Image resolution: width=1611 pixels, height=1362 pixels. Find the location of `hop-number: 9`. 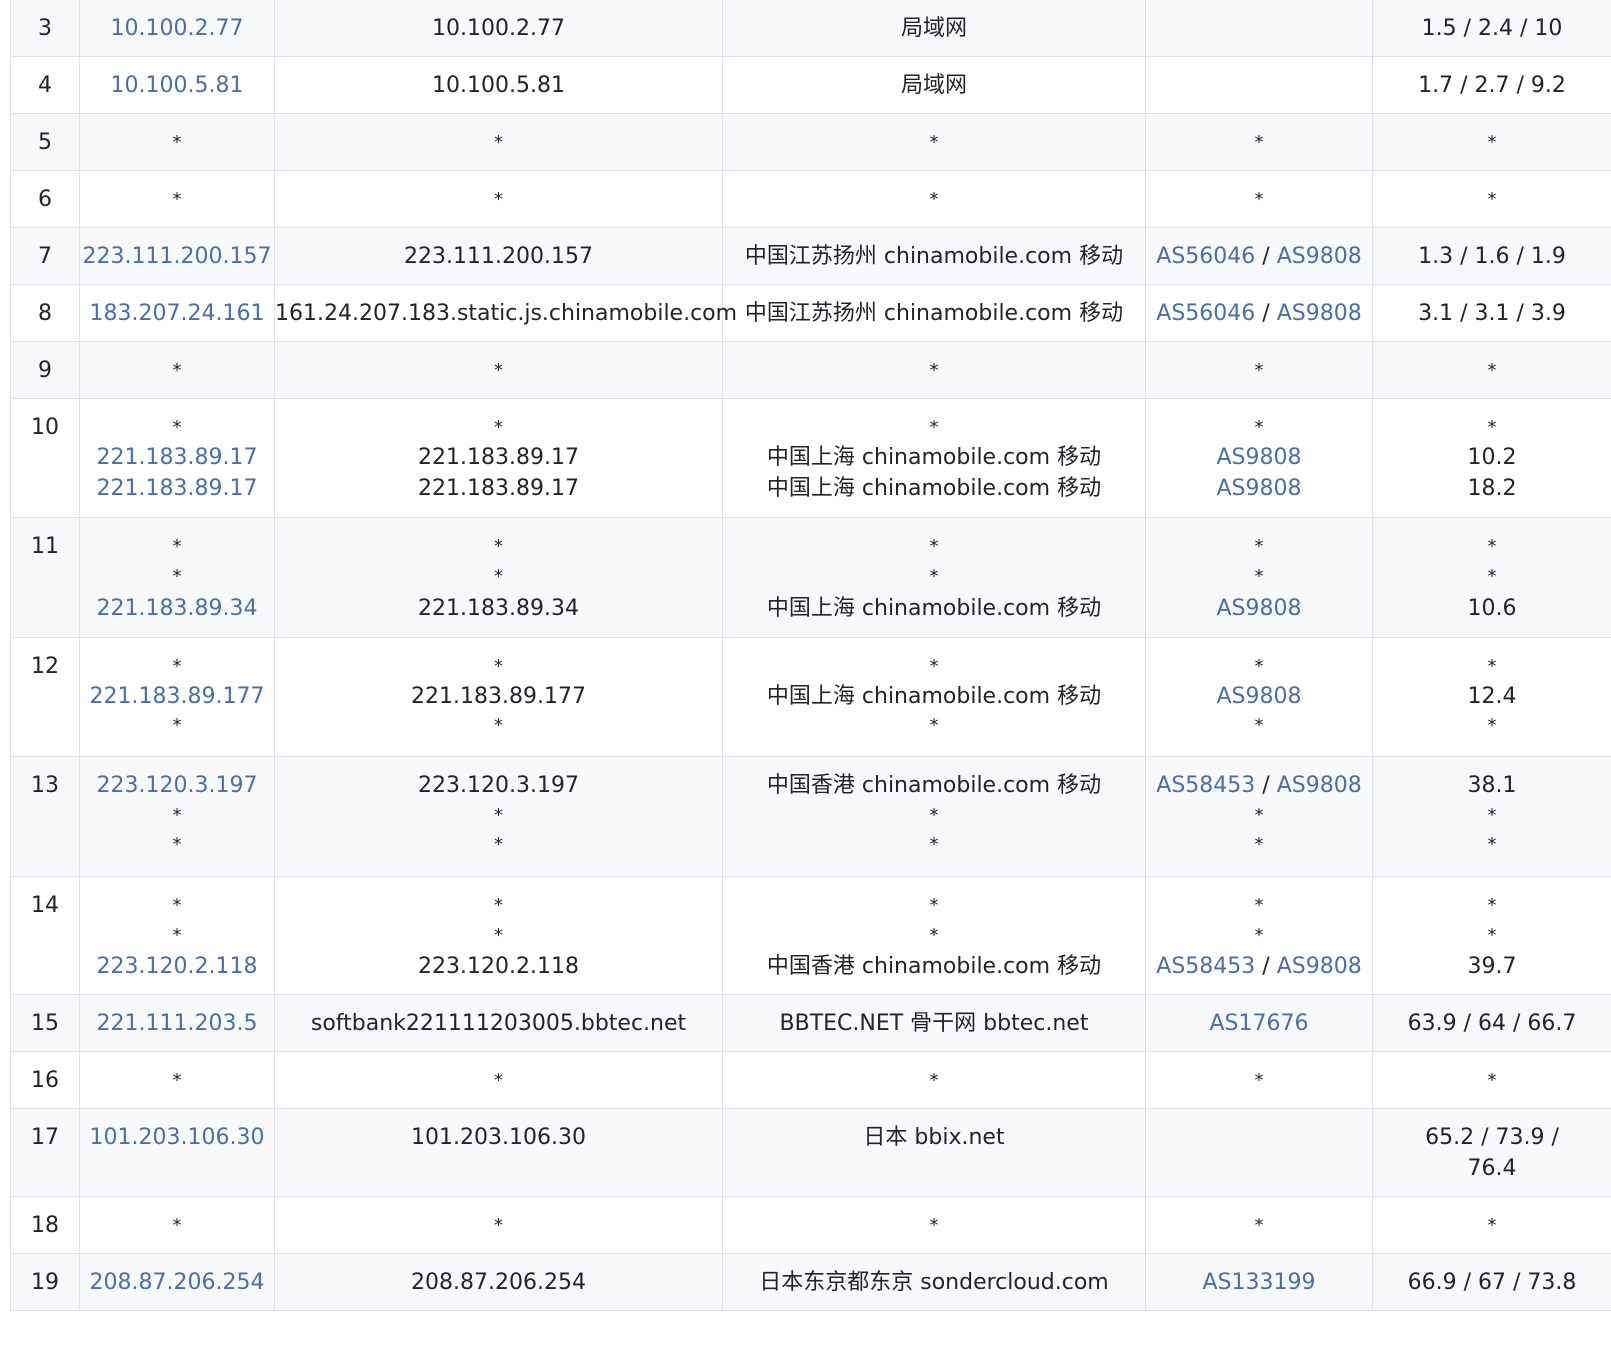

hop-number: 9 is located at coordinates (45, 370).